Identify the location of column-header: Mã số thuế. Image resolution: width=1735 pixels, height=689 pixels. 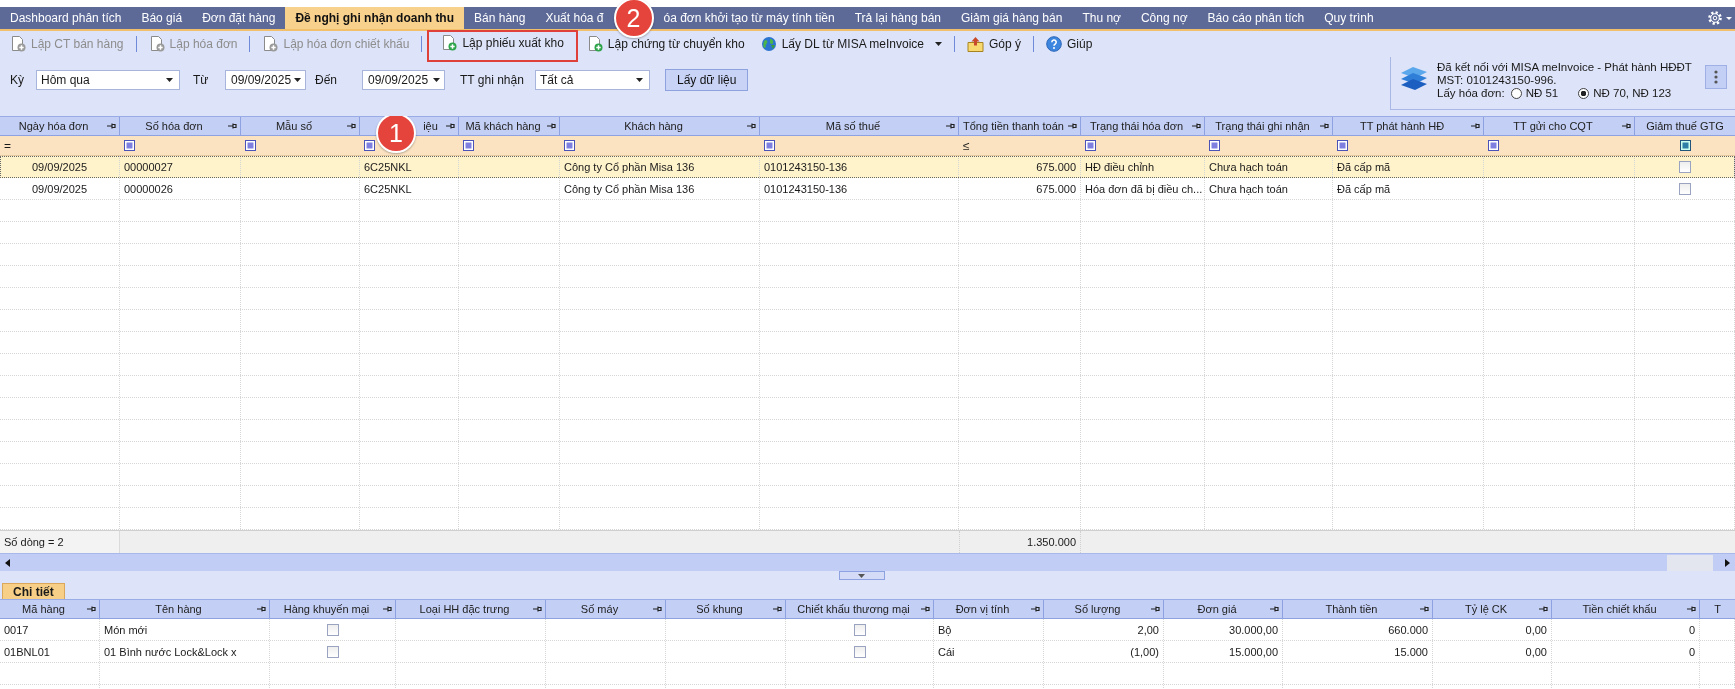
(859, 126).